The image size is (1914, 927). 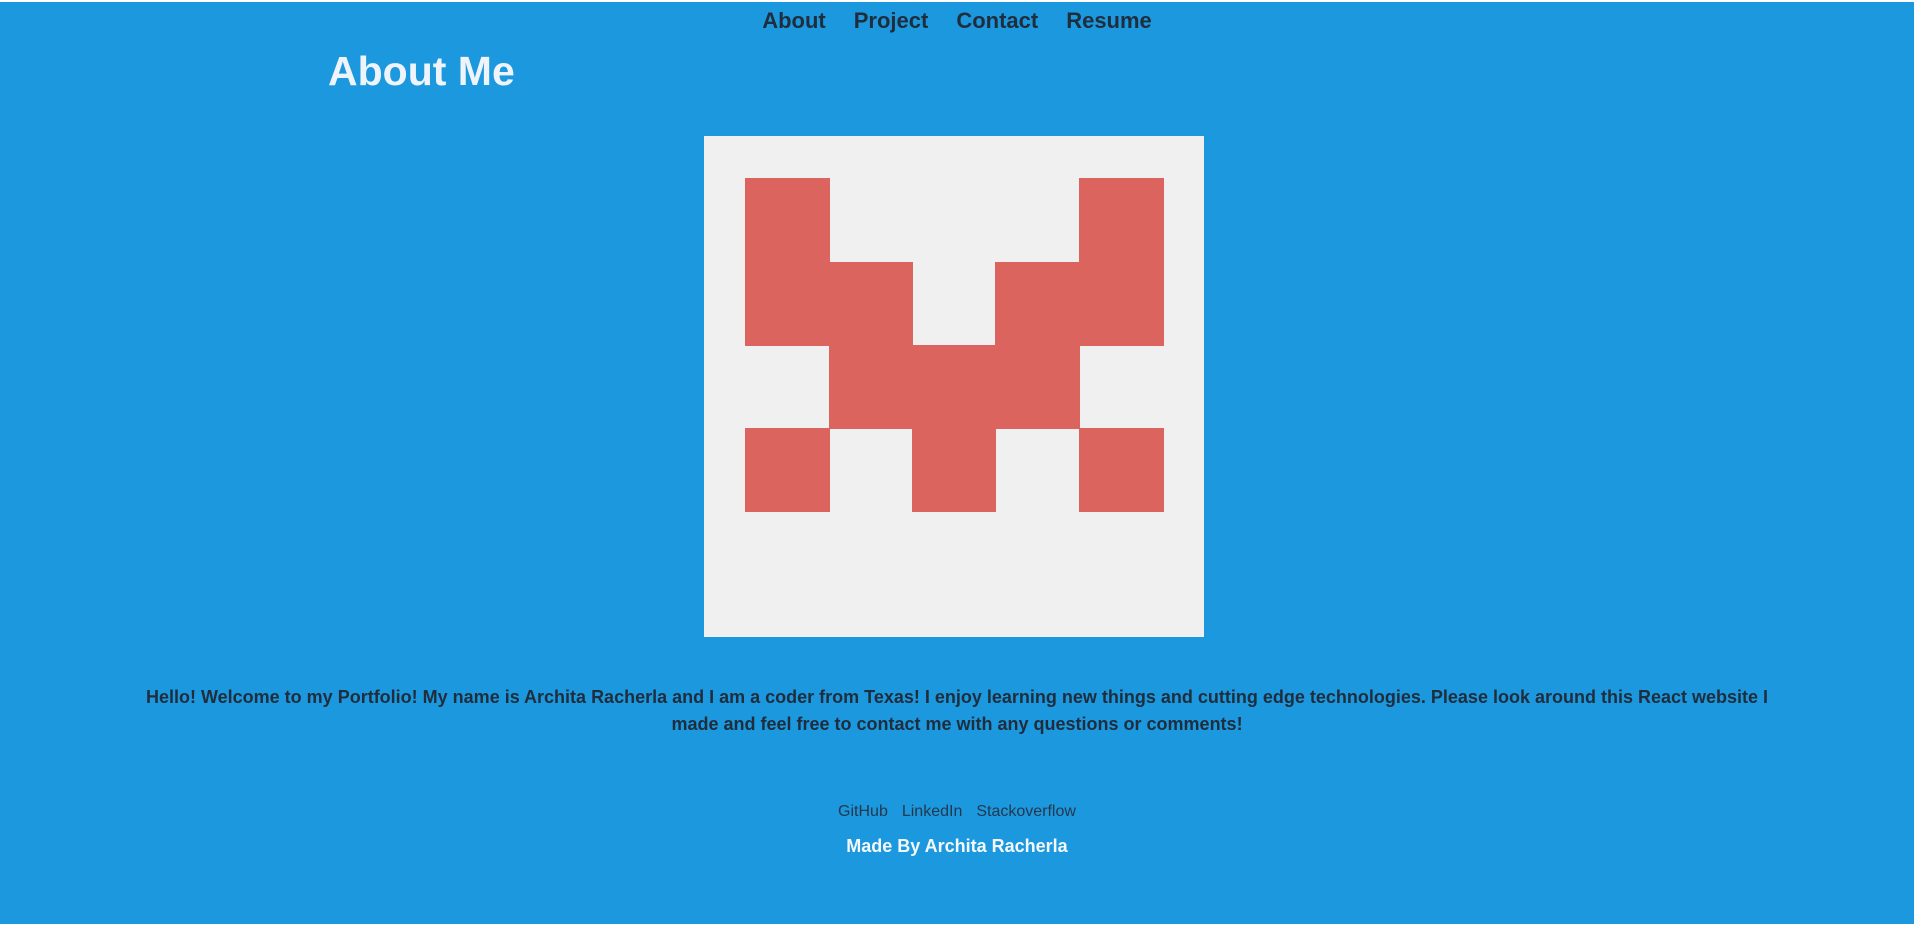 I want to click on nav-link-about: About, so click(x=794, y=21).